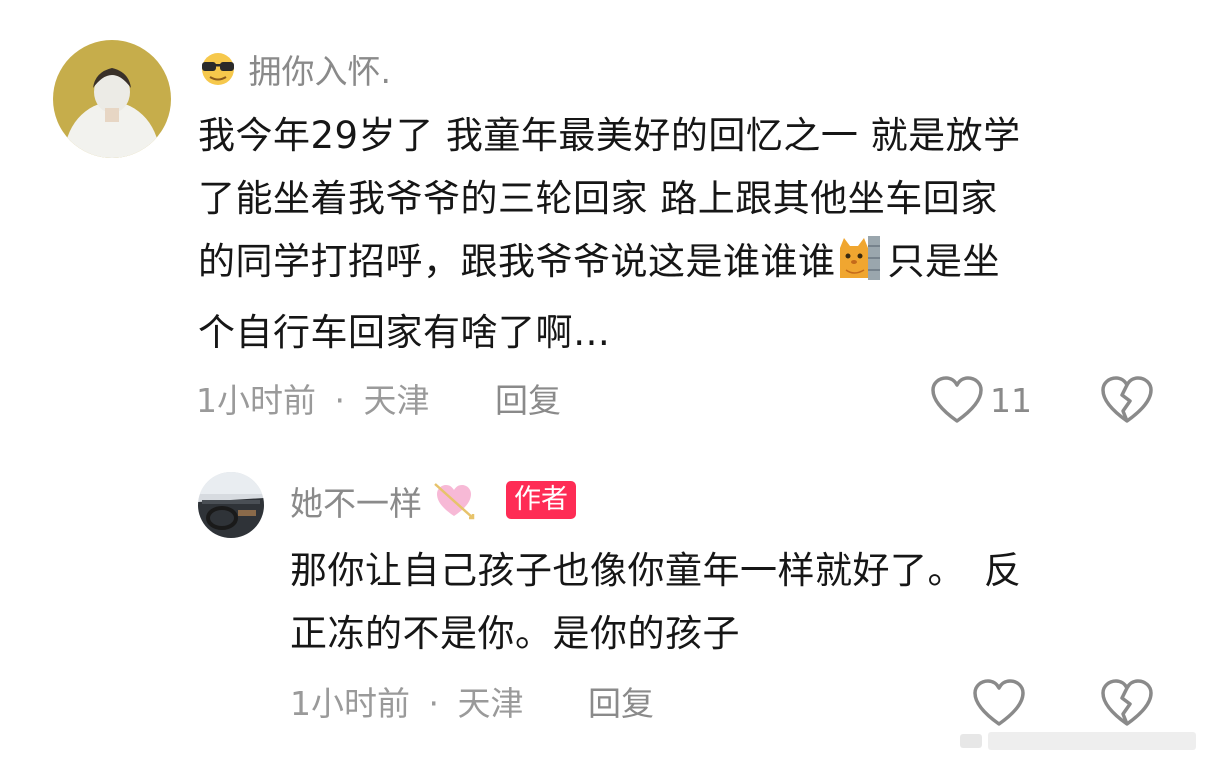 The height and width of the screenshot is (768, 1216). Describe the element at coordinates (356, 503) in the screenshot. I see `username-label: 她不一样` at that location.